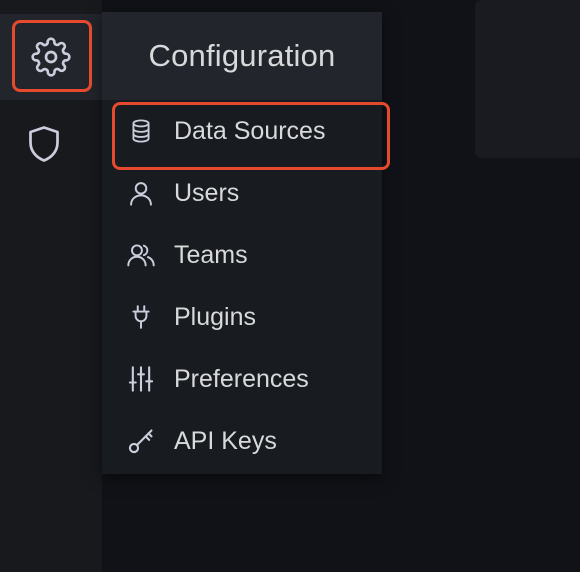  I want to click on gear-icon, so click(51, 57).